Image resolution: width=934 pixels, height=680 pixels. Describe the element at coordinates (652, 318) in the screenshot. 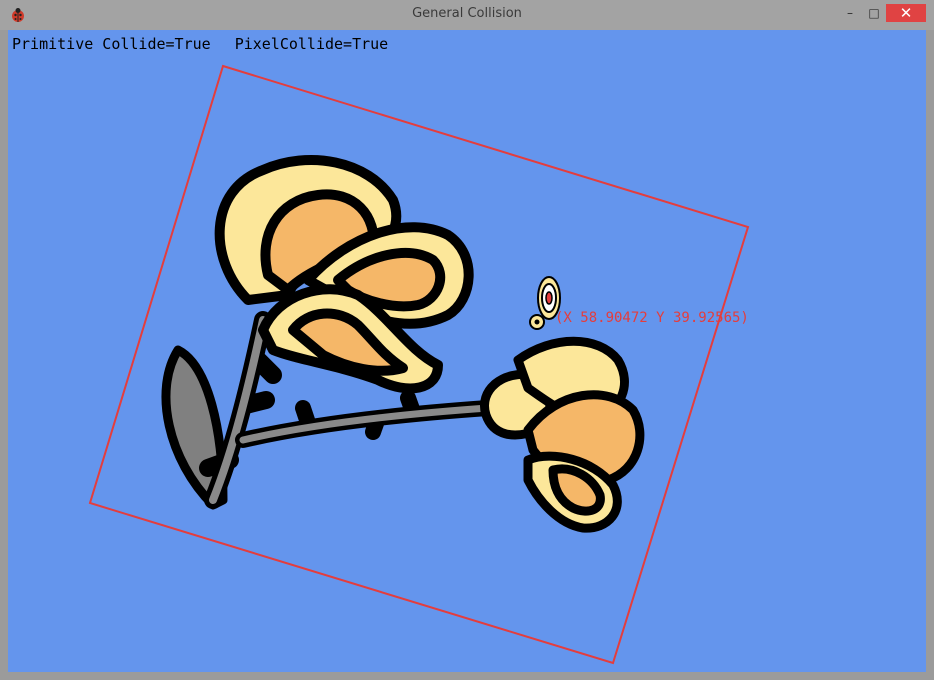

I see `cursor-coordinates: (X 58.90472 Y 39.92565)` at that location.